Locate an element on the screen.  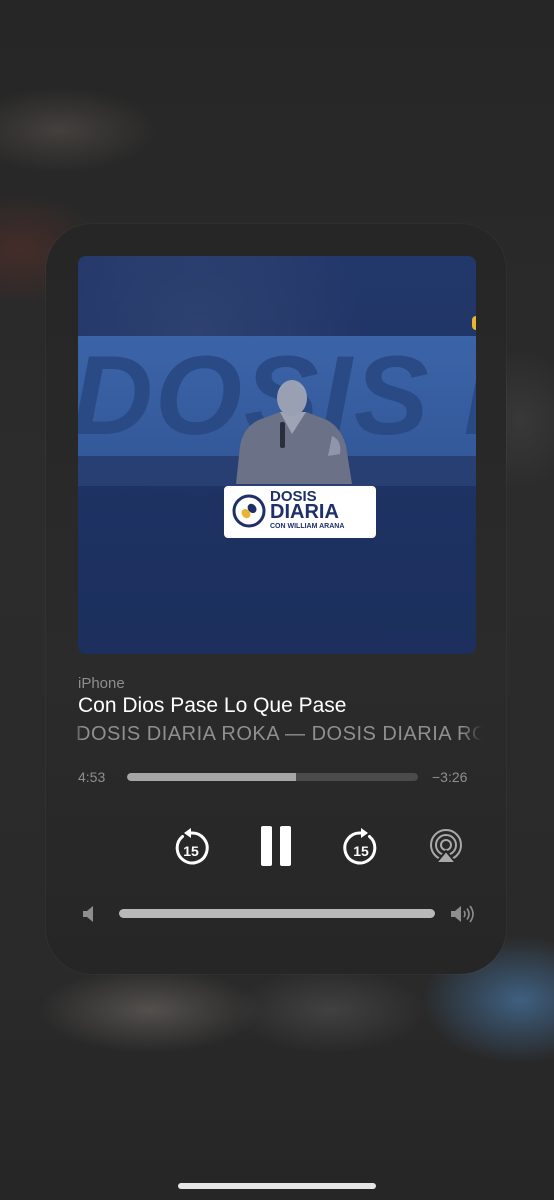
rewind-seconds-label: 15 is located at coordinates (191, 851).